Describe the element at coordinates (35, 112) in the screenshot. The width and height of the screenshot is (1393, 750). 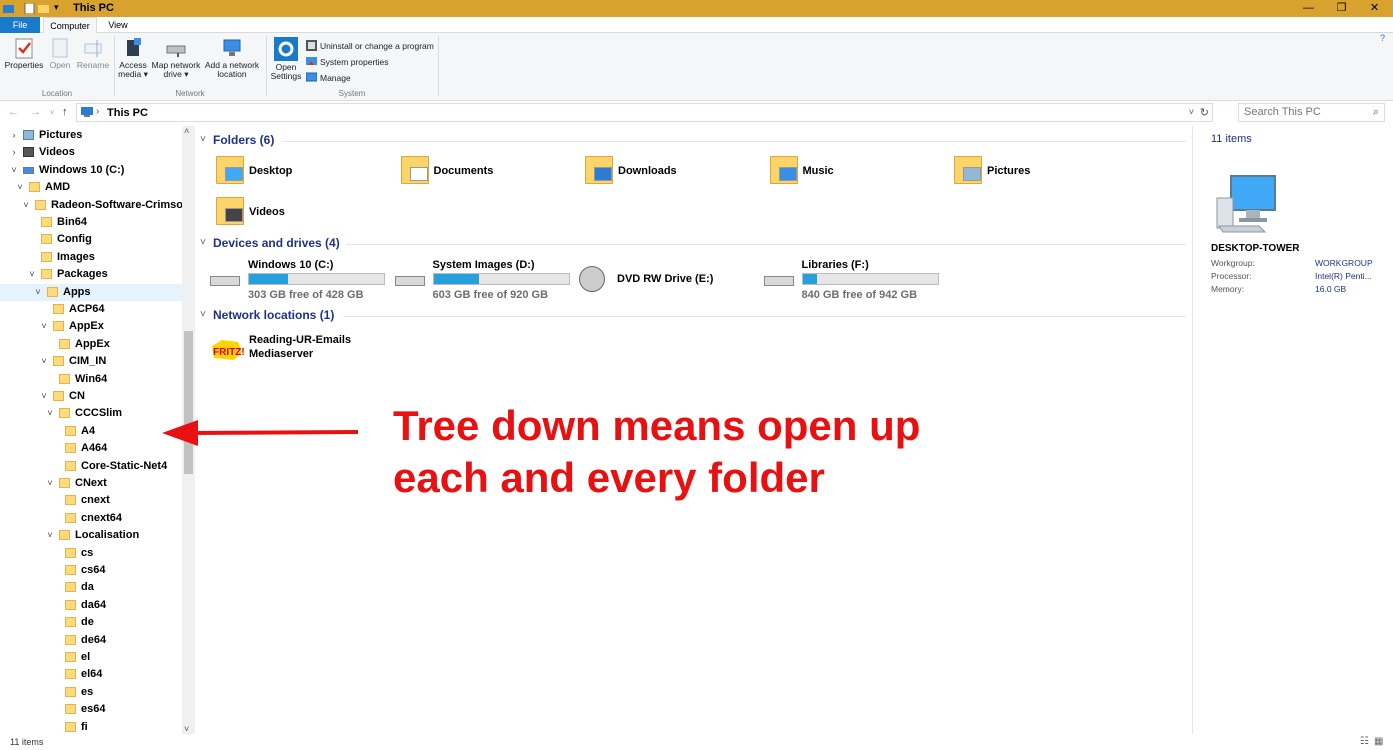
I see `forward-button: →` at that location.